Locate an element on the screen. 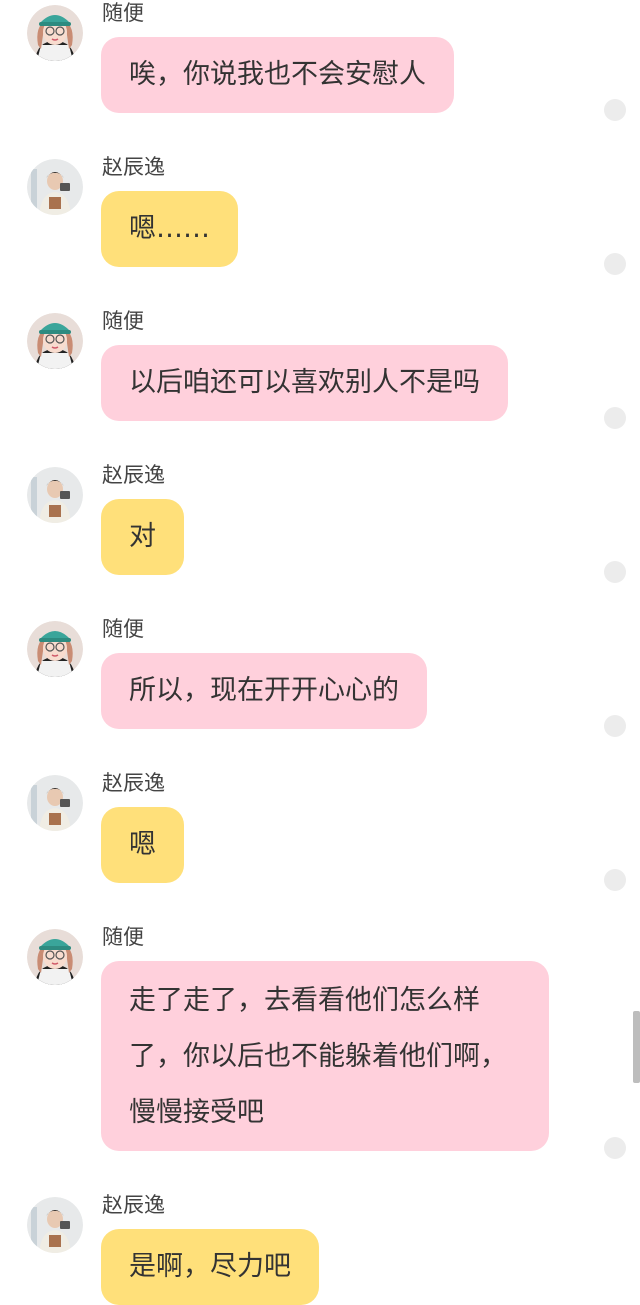 The height and width of the screenshot is (1305, 640). message-bubble: 嗯 is located at coordinates (142, 845).